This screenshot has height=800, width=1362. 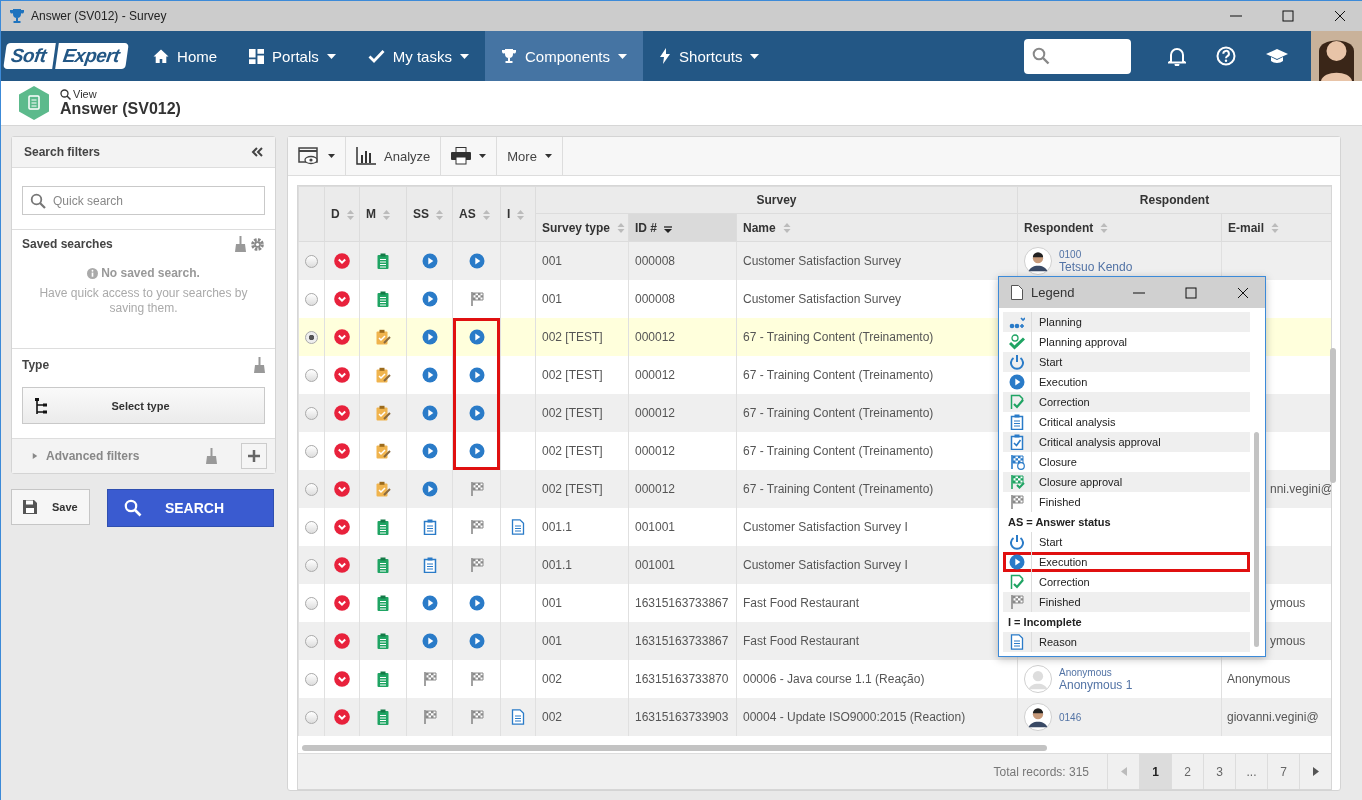 I want to click on respondent-name: Tetsuo Kendo, so click(x=1096, y=266).